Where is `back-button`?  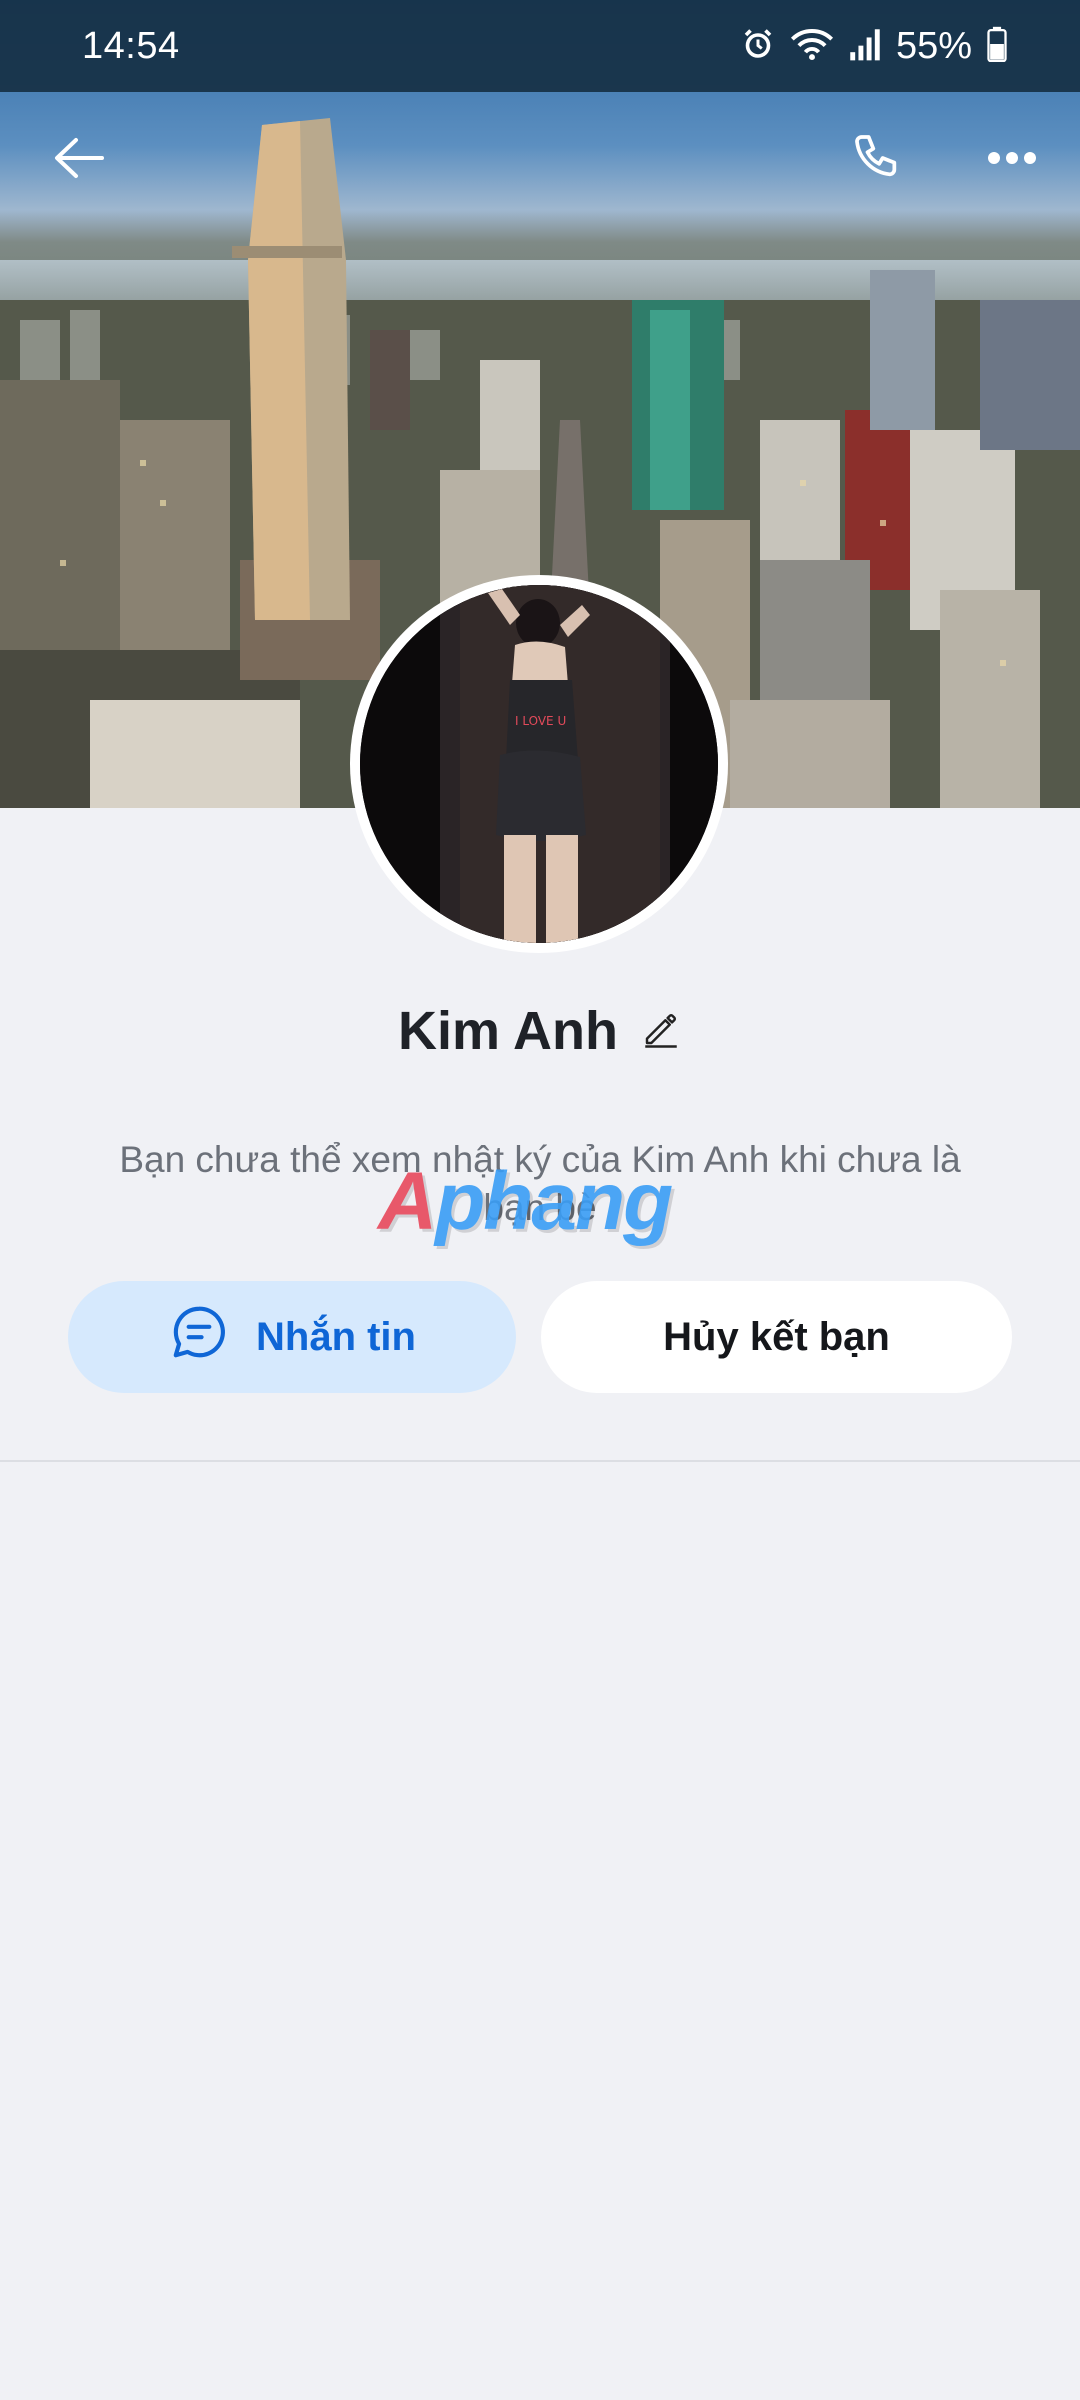 back-button is located at coordinates (78, 160).